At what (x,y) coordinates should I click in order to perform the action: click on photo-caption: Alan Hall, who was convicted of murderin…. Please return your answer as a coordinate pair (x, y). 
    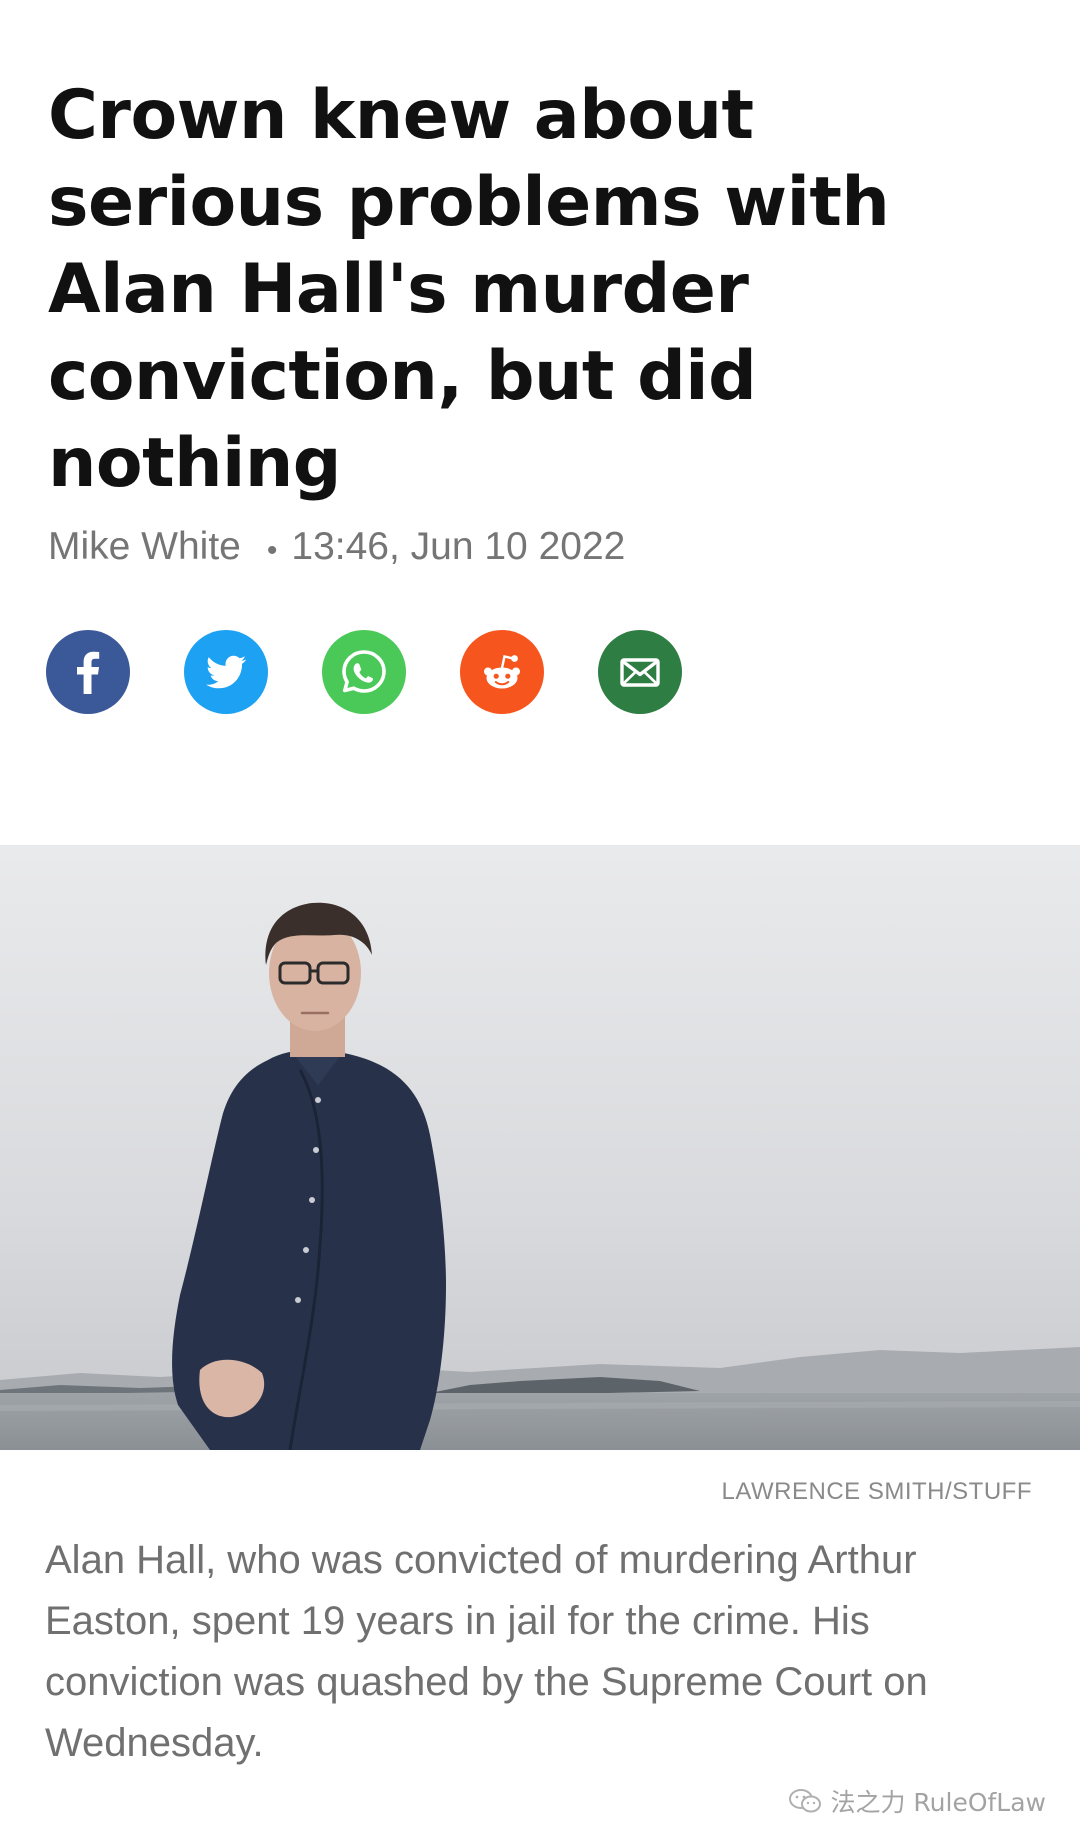
    Looking at the image, I should click on (486, 1651).